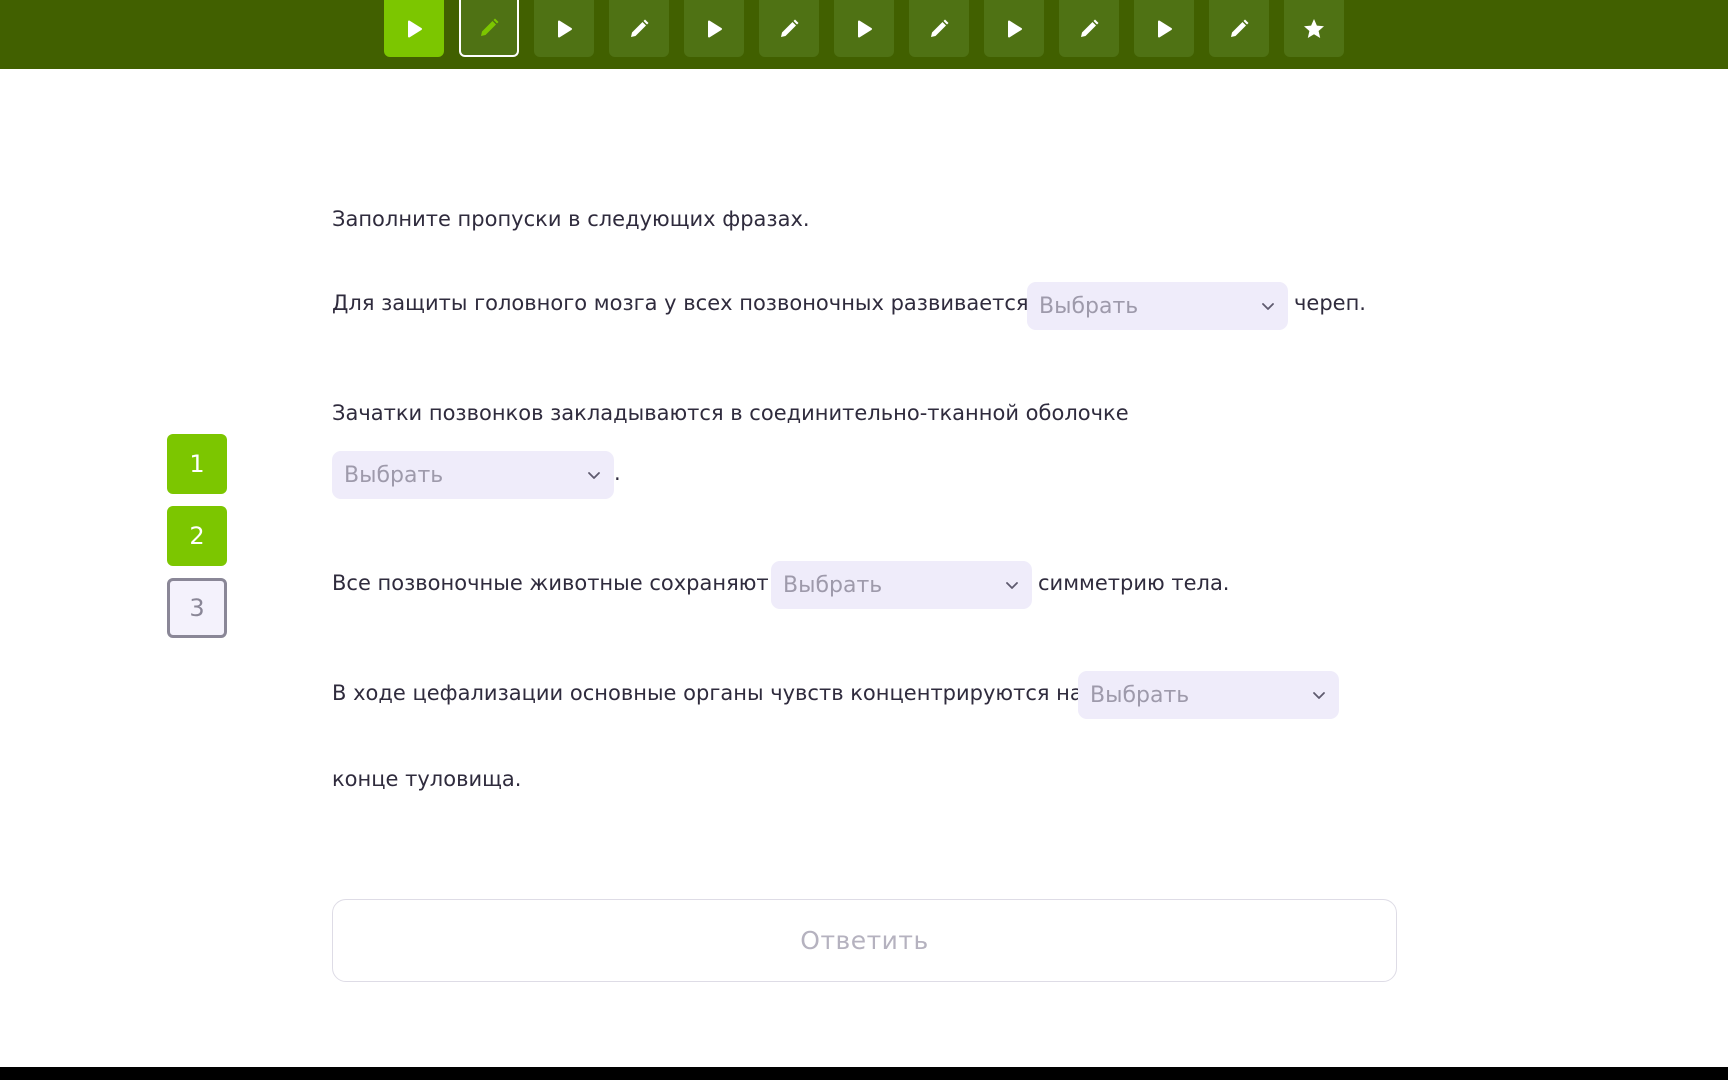 This screenshot has width=1728, height=1080. I want to click on q3-select-placeholder: Выбрать, so click(833, 585).